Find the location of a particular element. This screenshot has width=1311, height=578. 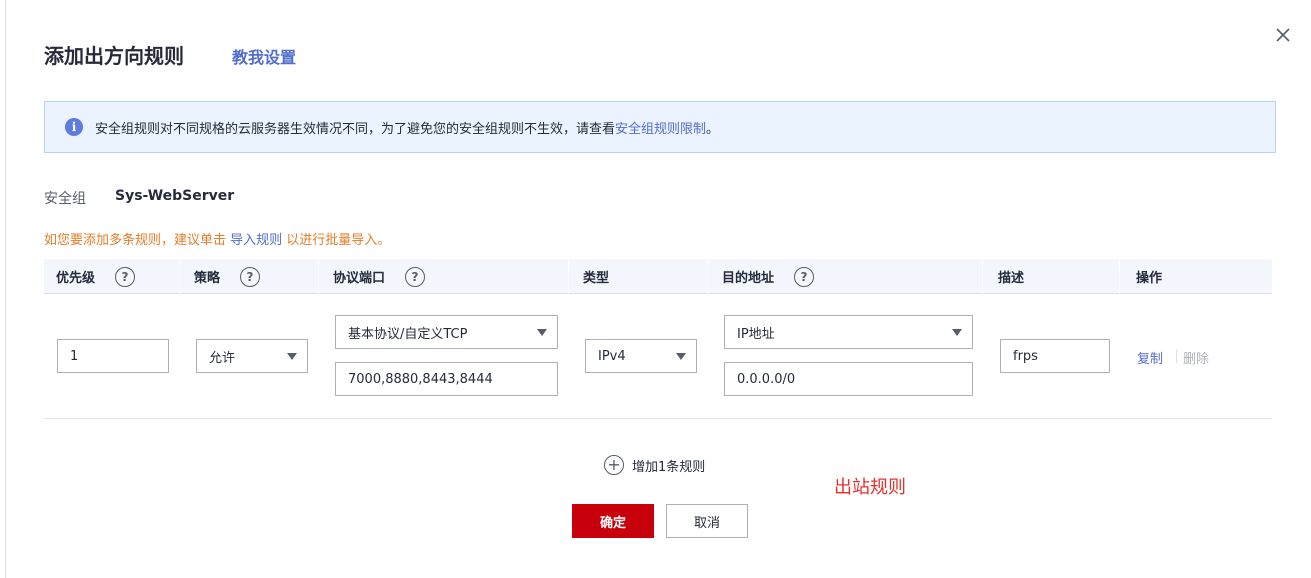

cancel-button: 取消 is located at coordinates (707, 521).